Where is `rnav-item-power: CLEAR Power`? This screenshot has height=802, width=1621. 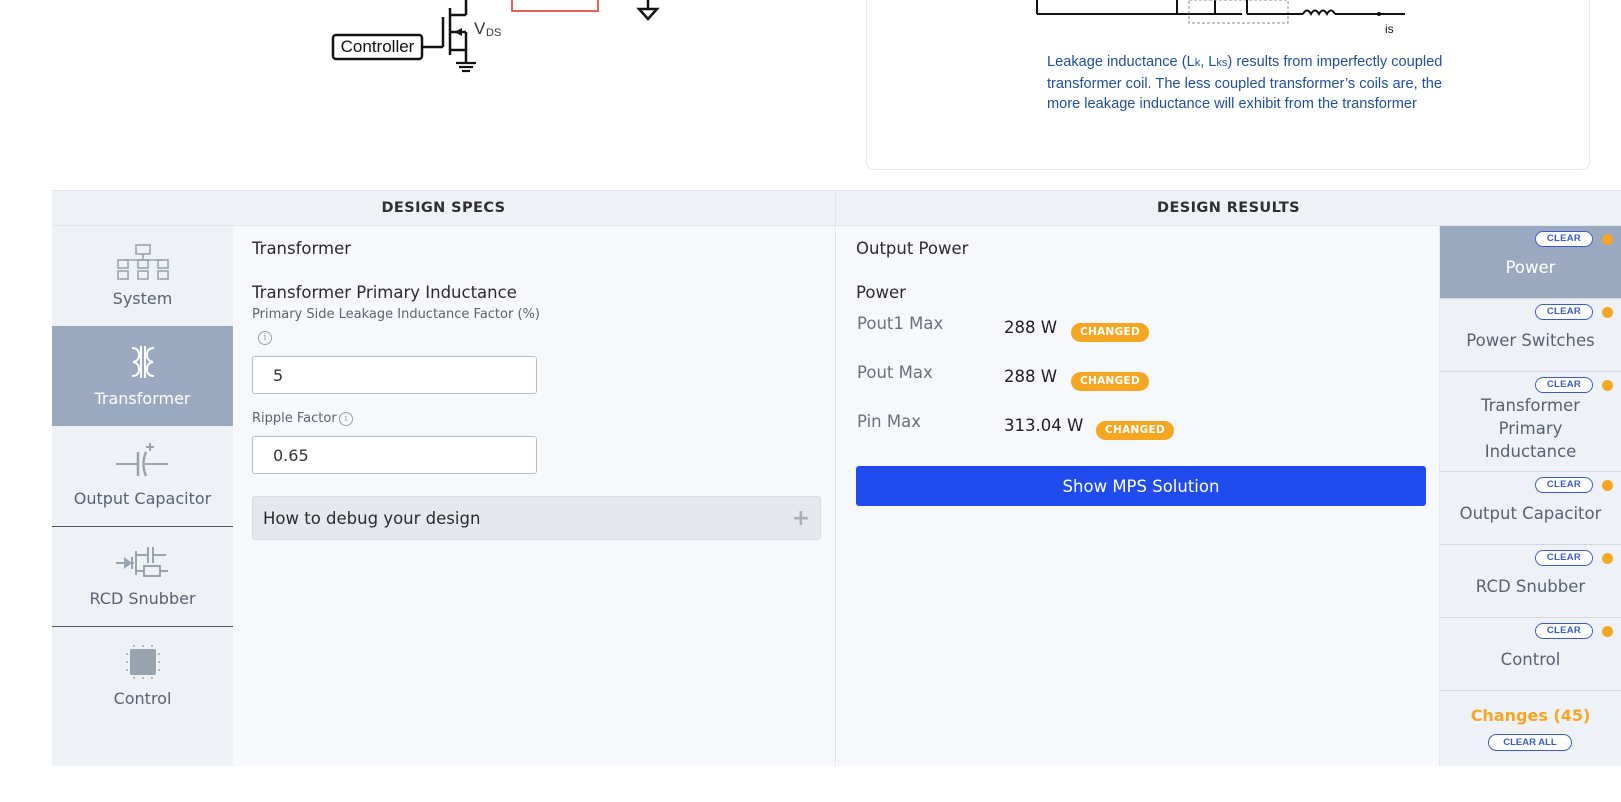 rnav-item-power: CLEAR Power is located at coordinates (1530, 262).